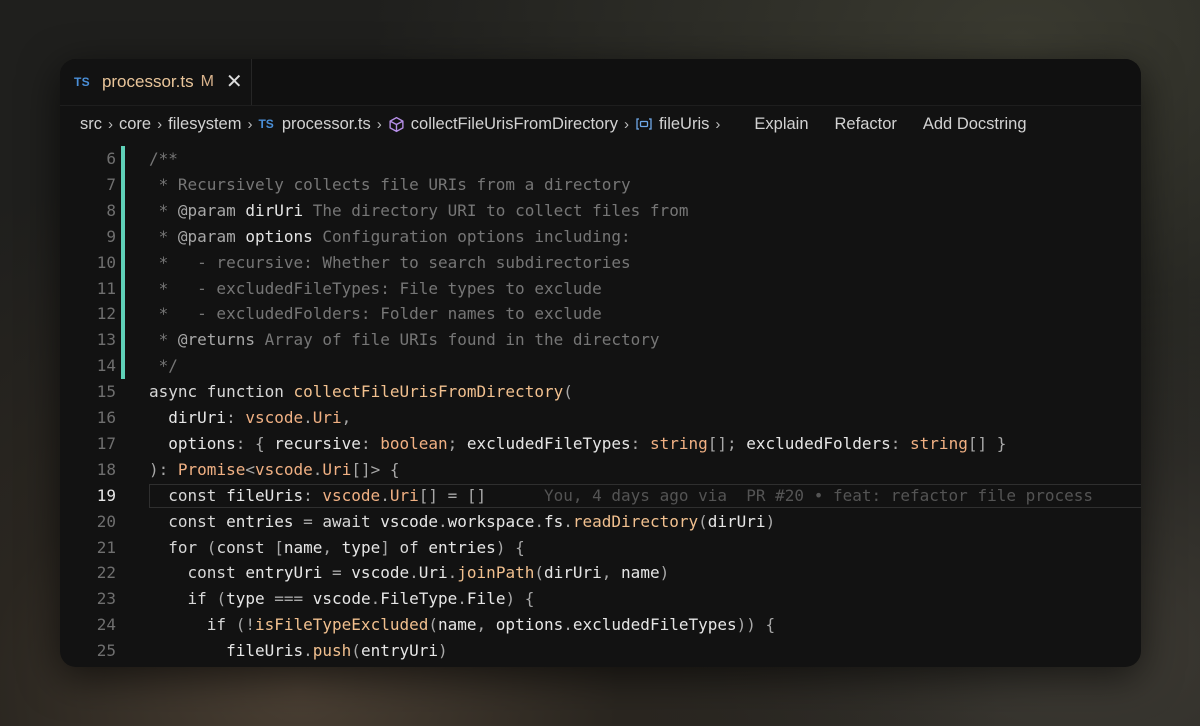 This screenshot has width=1200, height=726. I want to click on code-line: 21 for (const [name, type] of entries) {, so click(600, 548).